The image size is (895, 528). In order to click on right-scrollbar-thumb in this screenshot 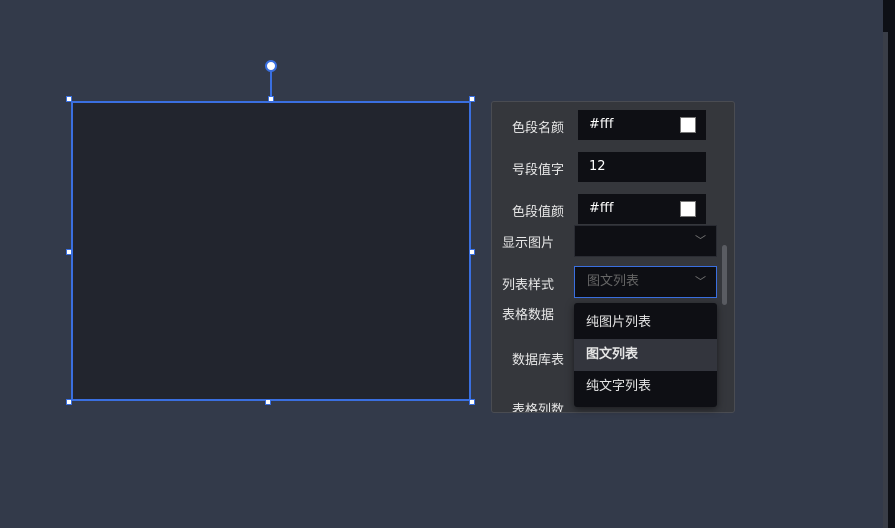, I will do `click(885, 280)`.